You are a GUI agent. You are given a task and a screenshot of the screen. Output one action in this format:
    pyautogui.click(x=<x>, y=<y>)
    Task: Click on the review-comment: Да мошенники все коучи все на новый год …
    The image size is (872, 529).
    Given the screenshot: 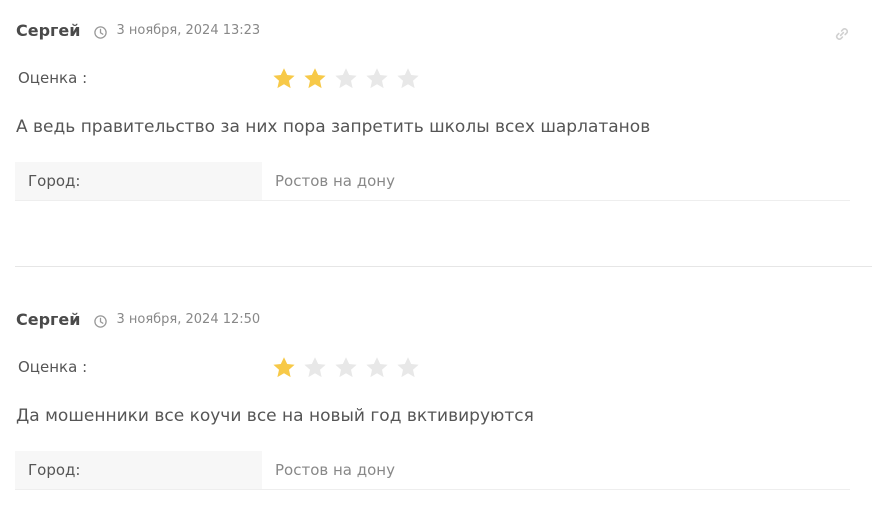 What is the action you would take?
    pyautogui.click(x=275, y=416)
    